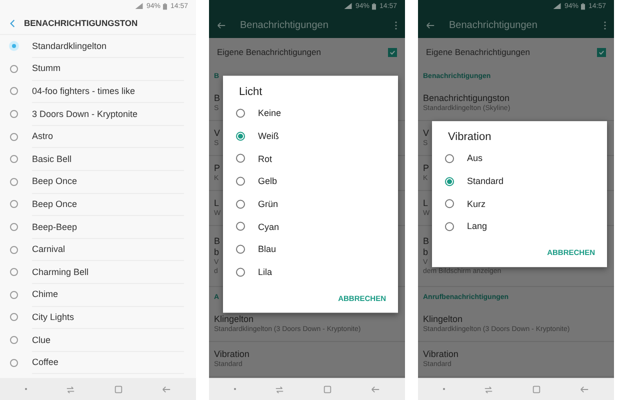  What do you see at coordinates (269, 227) in the screenshot?
I see `dialog-option: Cyan` at bounding box center [269, 227].